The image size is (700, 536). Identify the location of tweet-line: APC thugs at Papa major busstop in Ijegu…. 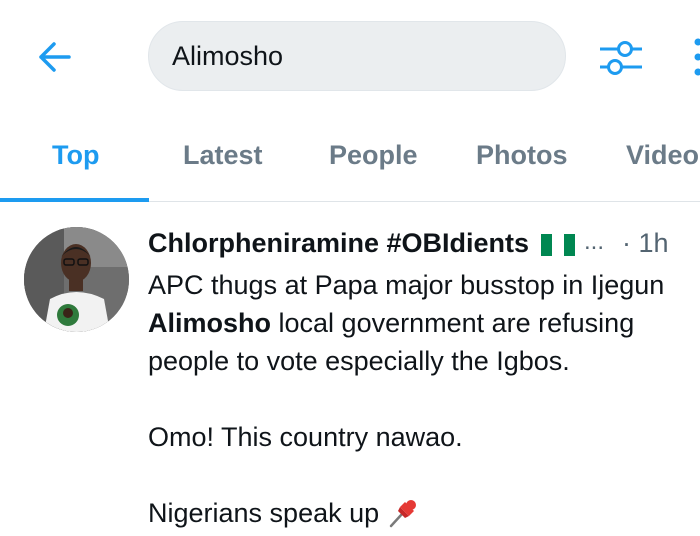
(406, 285).